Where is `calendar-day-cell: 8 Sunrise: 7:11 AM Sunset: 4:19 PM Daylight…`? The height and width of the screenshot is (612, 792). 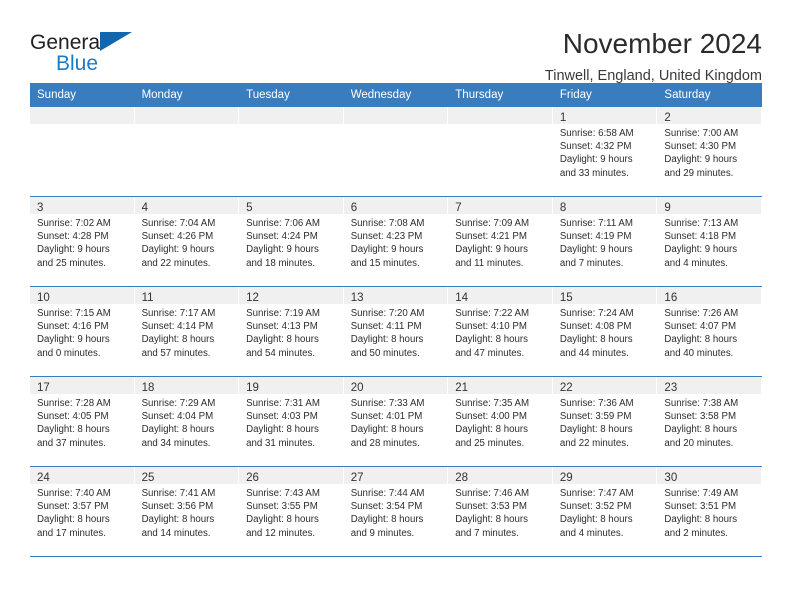
calendar-day-cell: 8 Sunrise: 7:11 AM Sunset: 4:19 PM Daylight… is located at coordinates (605, 241).